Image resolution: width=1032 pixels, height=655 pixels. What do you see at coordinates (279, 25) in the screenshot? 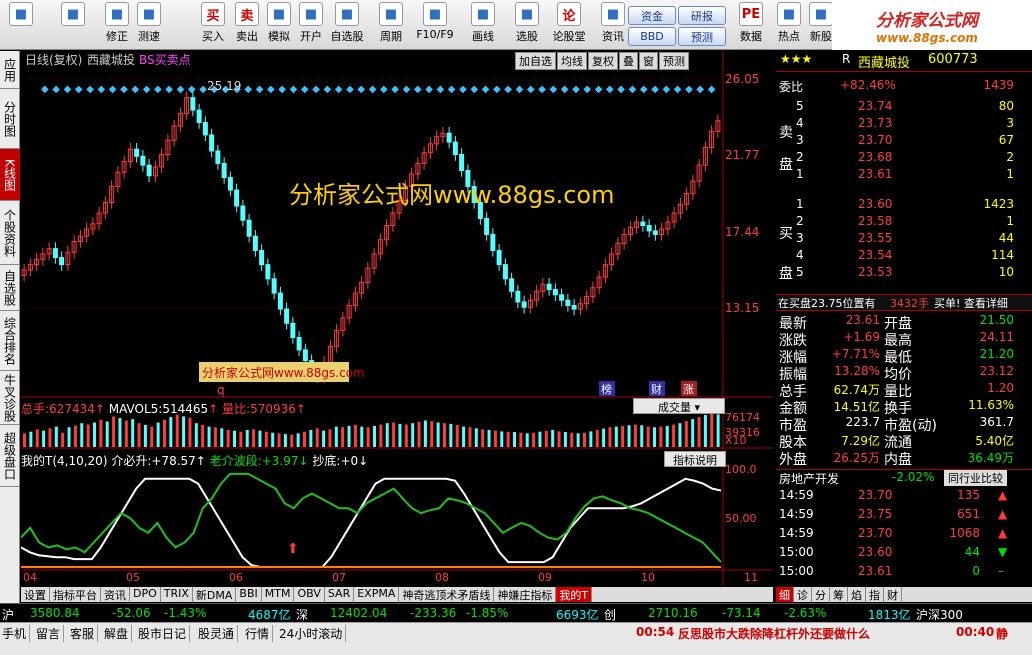
I see `toolbar-button-6: ■ 模拟` at bounding box center [279, 25].